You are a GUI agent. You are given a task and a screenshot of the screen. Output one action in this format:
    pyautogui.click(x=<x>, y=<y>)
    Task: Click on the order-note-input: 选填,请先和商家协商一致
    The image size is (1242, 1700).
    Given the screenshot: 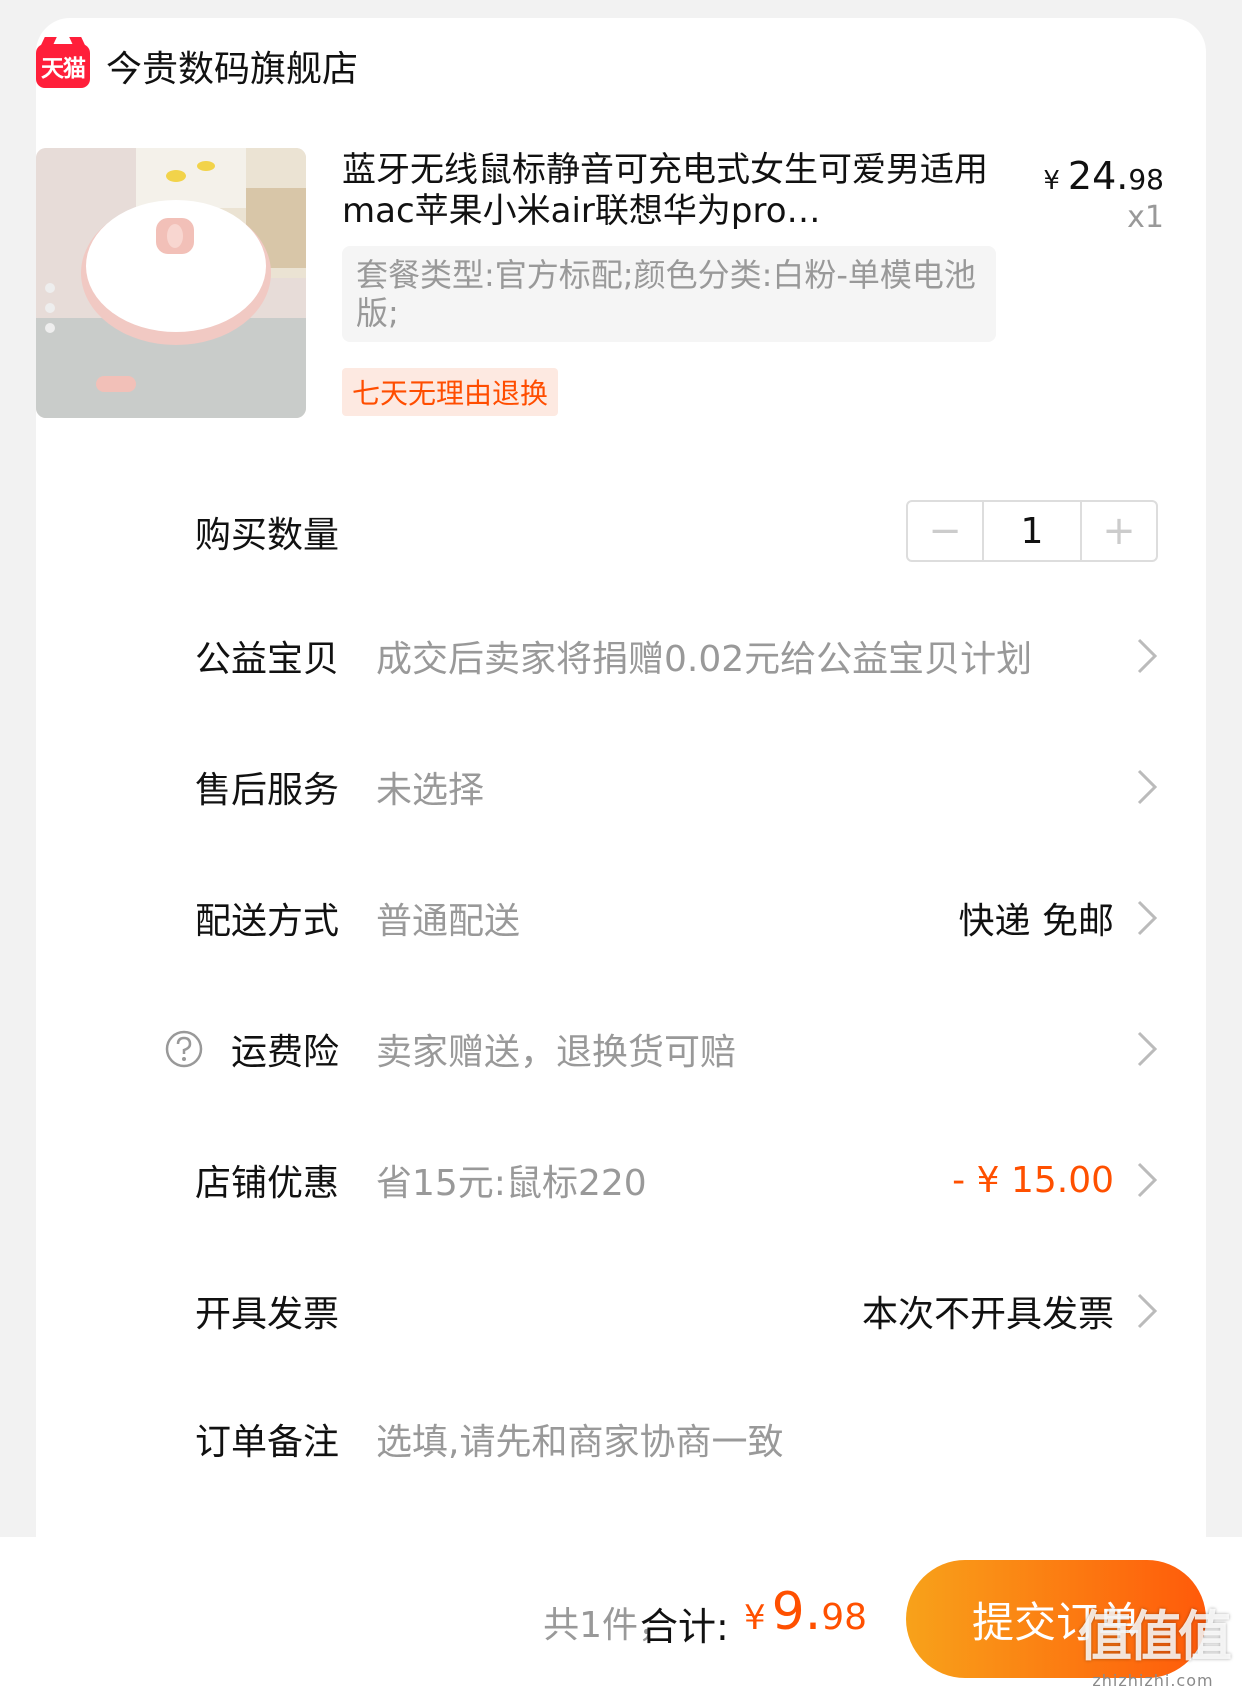 What is the action you would take?
    pyautogui.click(x=579, y=1439)
    